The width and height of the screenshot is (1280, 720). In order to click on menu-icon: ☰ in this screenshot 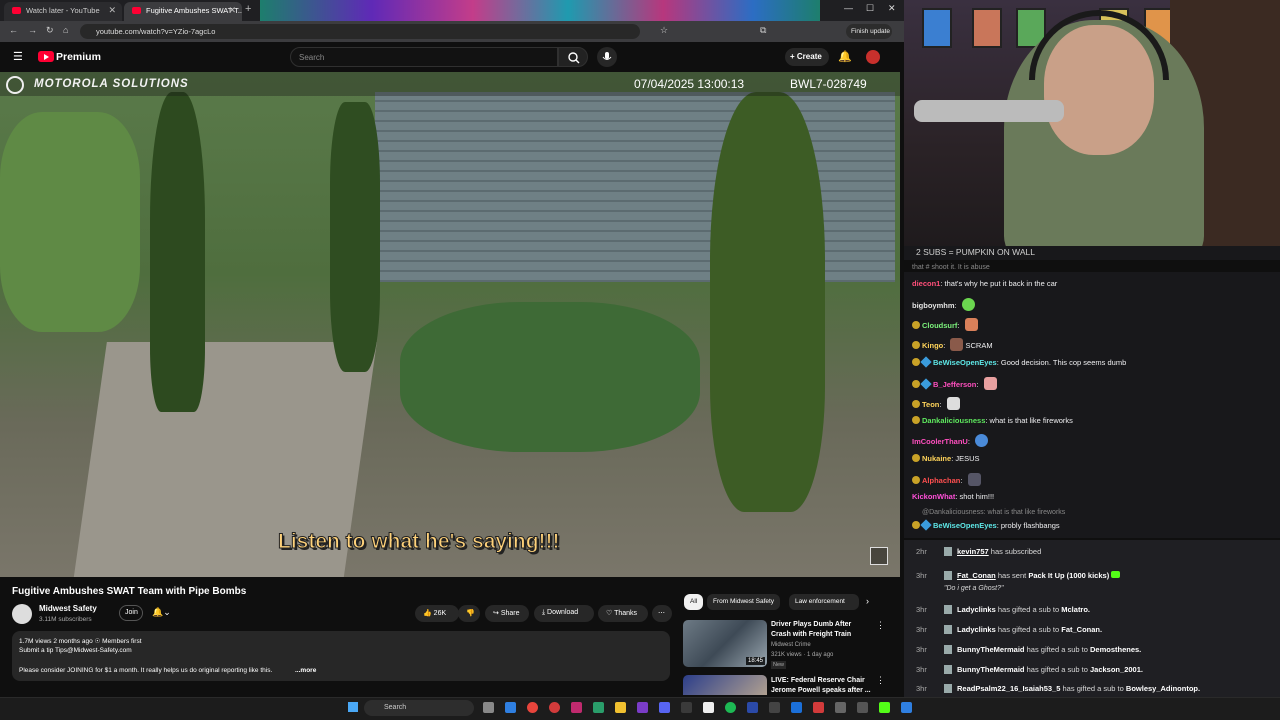, I will do `click(18, 56)`.